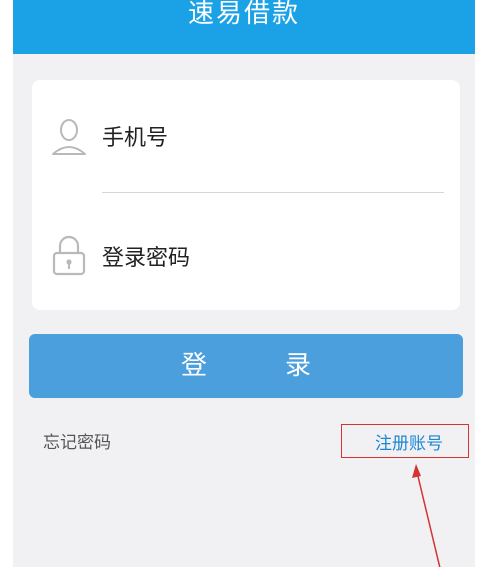 Image resolution: width=480 pixels, height=567 pixels. I want to click on login-button: 登 录, so click(246, 366).